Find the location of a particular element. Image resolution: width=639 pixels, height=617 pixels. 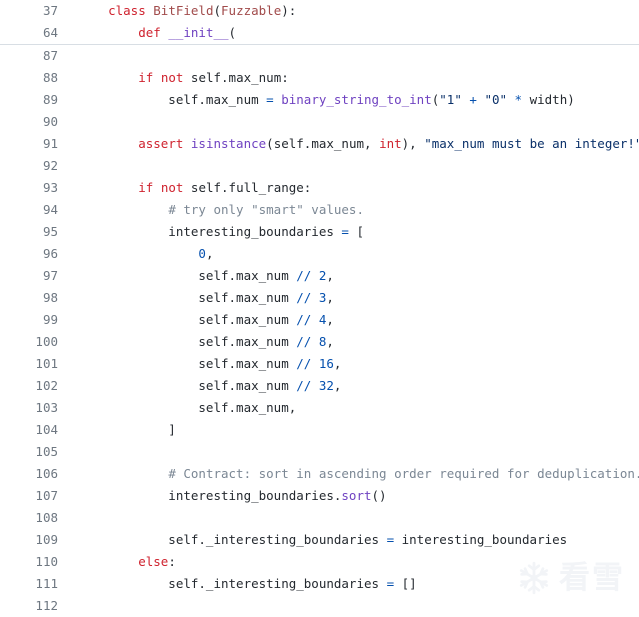

line-number: 37 is located at coordinates (29, 11).